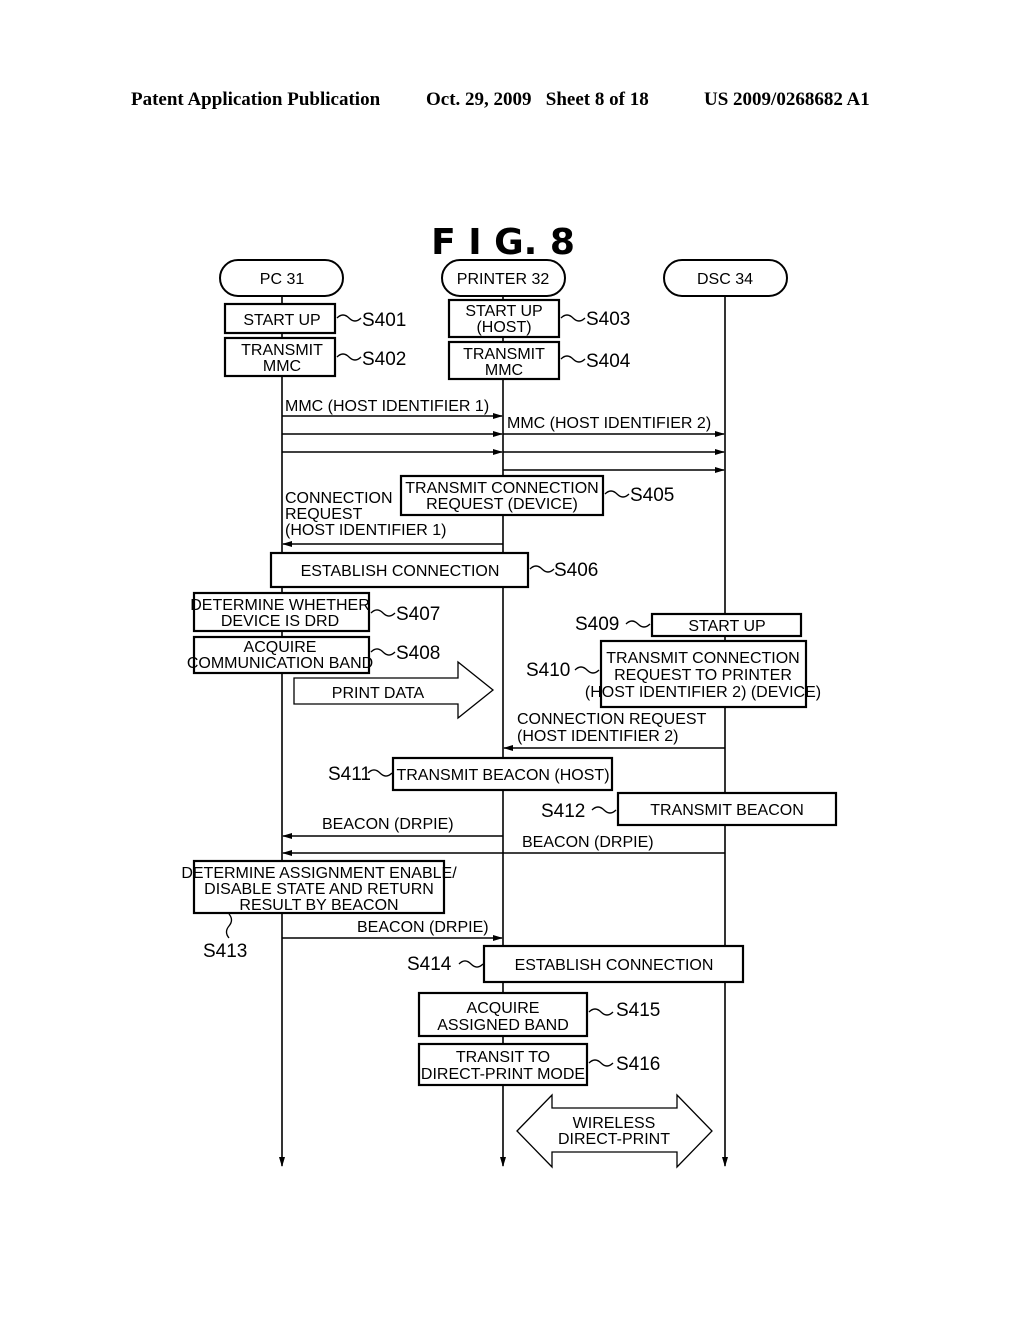  What do you see at coordinates (608, 361) in the screenshot?
I see `step-label-s404: S404` at bounding box center [608, 361].